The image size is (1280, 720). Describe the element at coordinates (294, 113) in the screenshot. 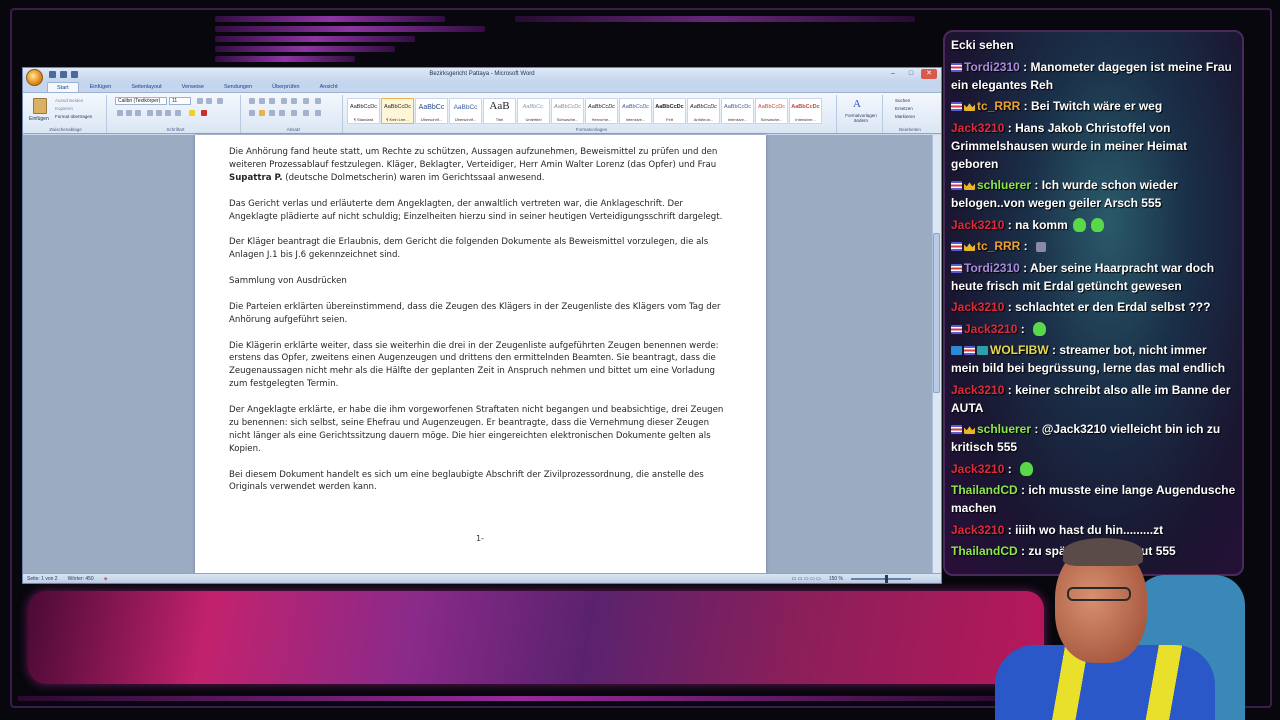

I see `line-spacing-icon` at that location.